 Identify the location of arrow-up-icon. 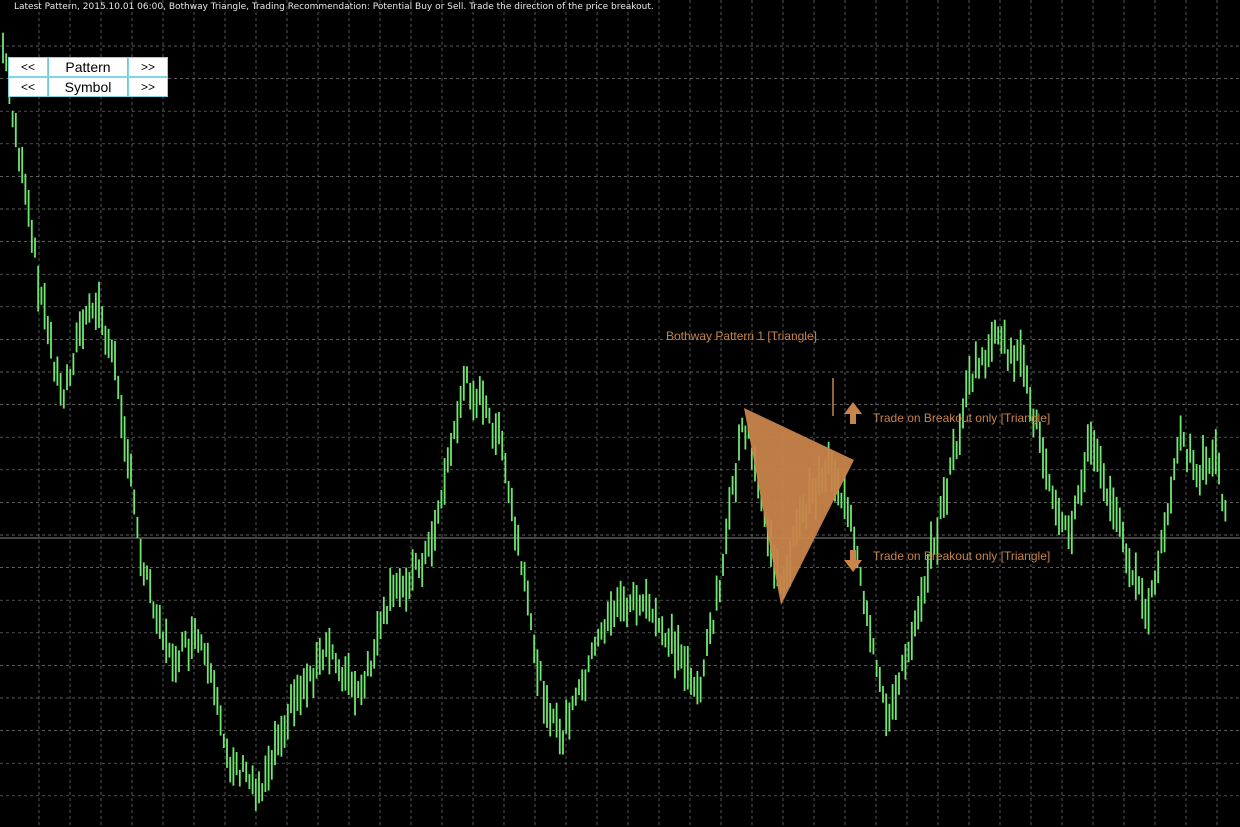
(853, 413).